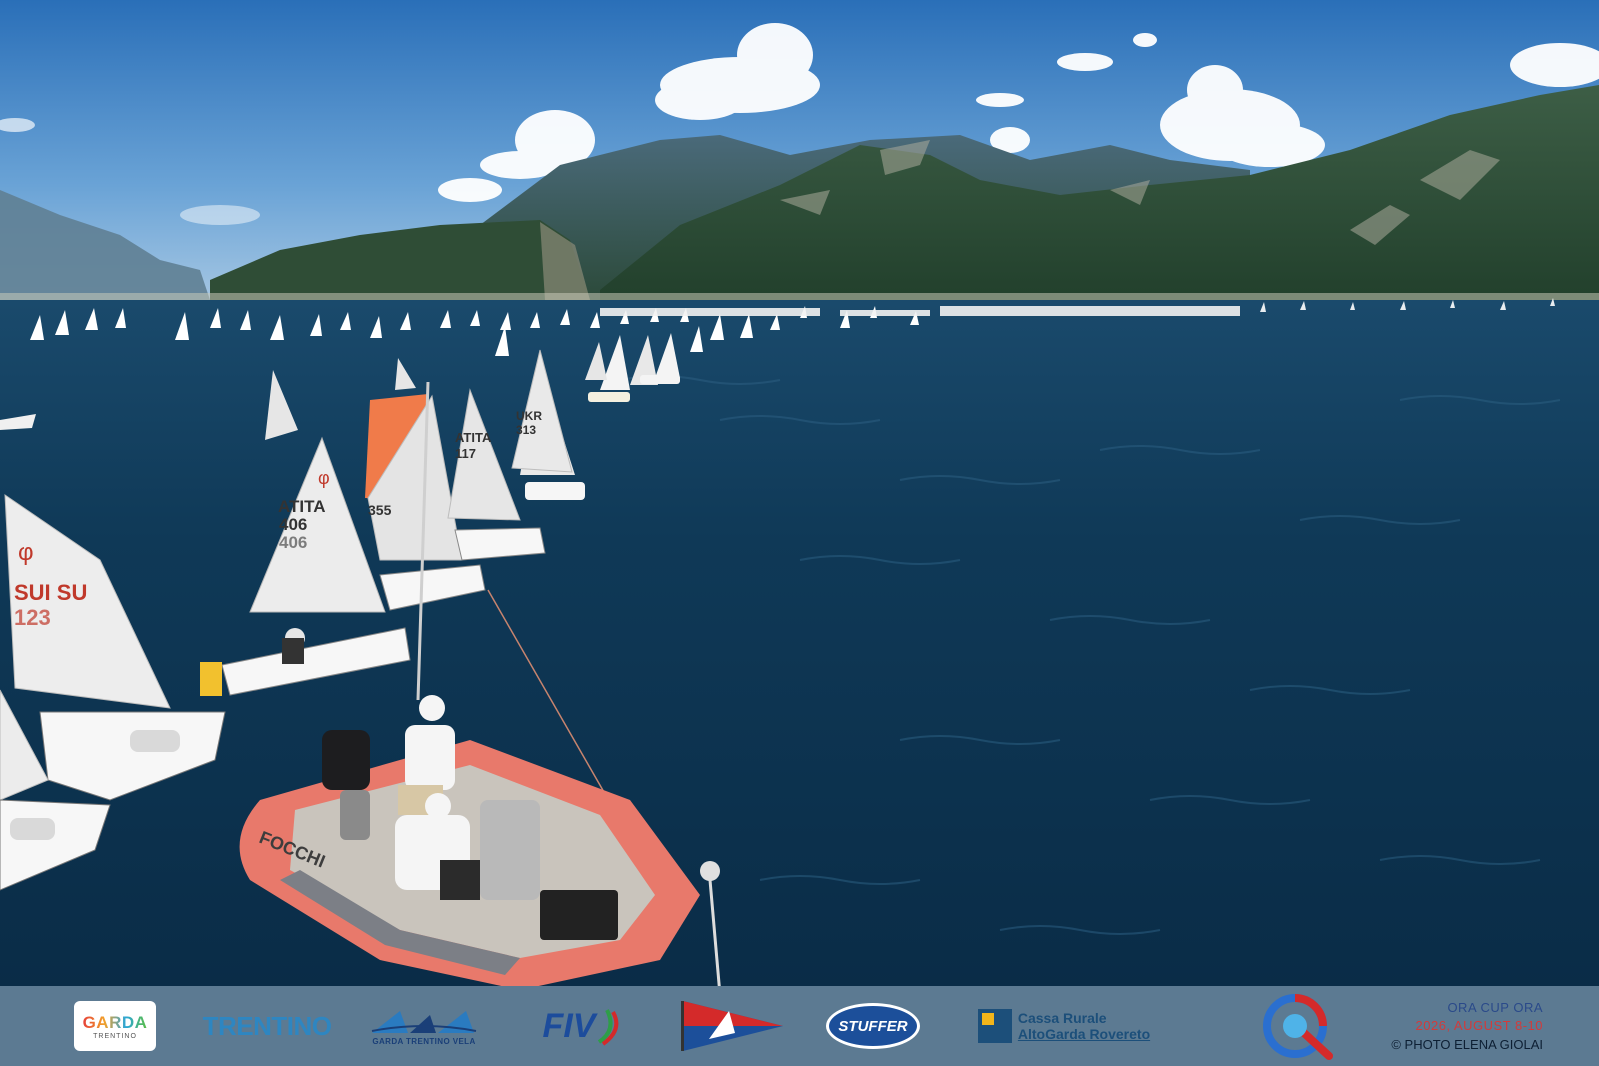 The image size is (1599, 1066). What do you see at coordinates (115, 1022) in the screenshot?
I see `garda-logo-title: GARDA` at bounding box center [115, 1022].